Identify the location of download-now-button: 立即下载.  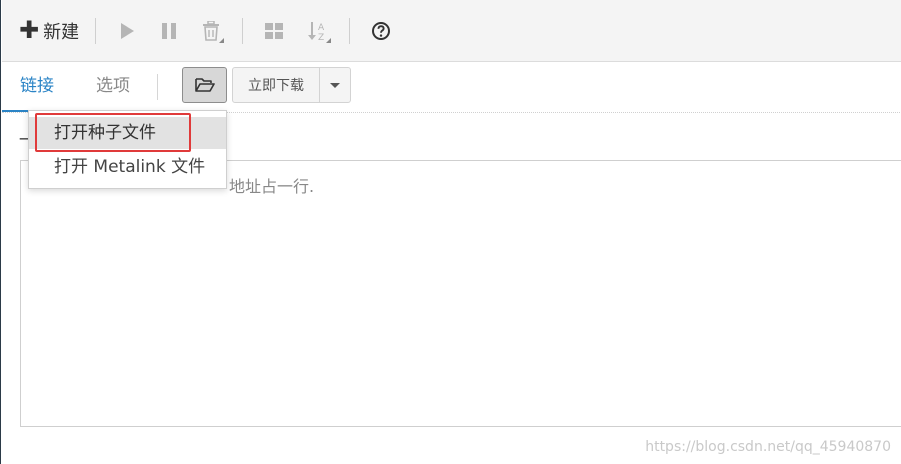
(276, 85).